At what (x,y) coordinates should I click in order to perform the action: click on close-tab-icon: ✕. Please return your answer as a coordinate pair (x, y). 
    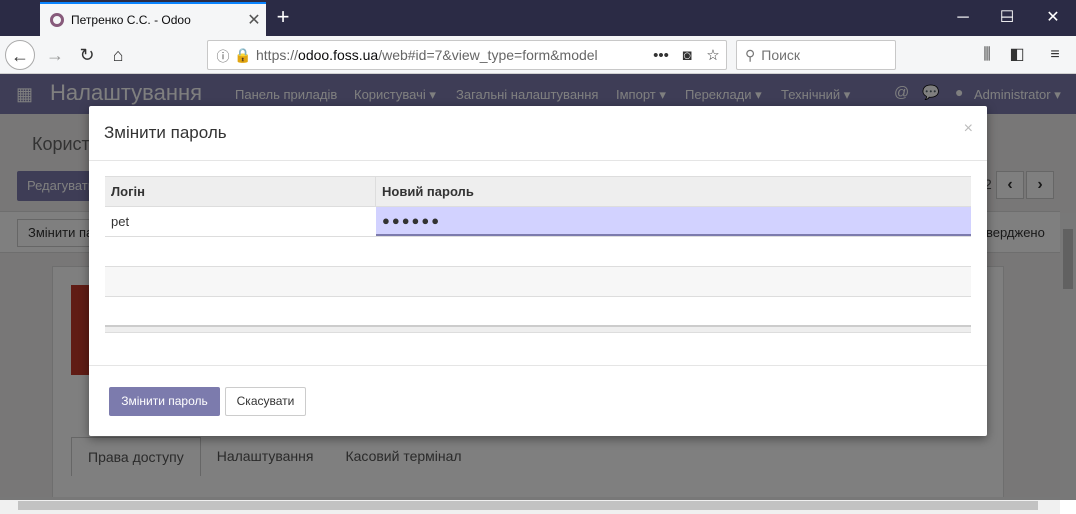
    Looking at the image, I should click on (254, 20).